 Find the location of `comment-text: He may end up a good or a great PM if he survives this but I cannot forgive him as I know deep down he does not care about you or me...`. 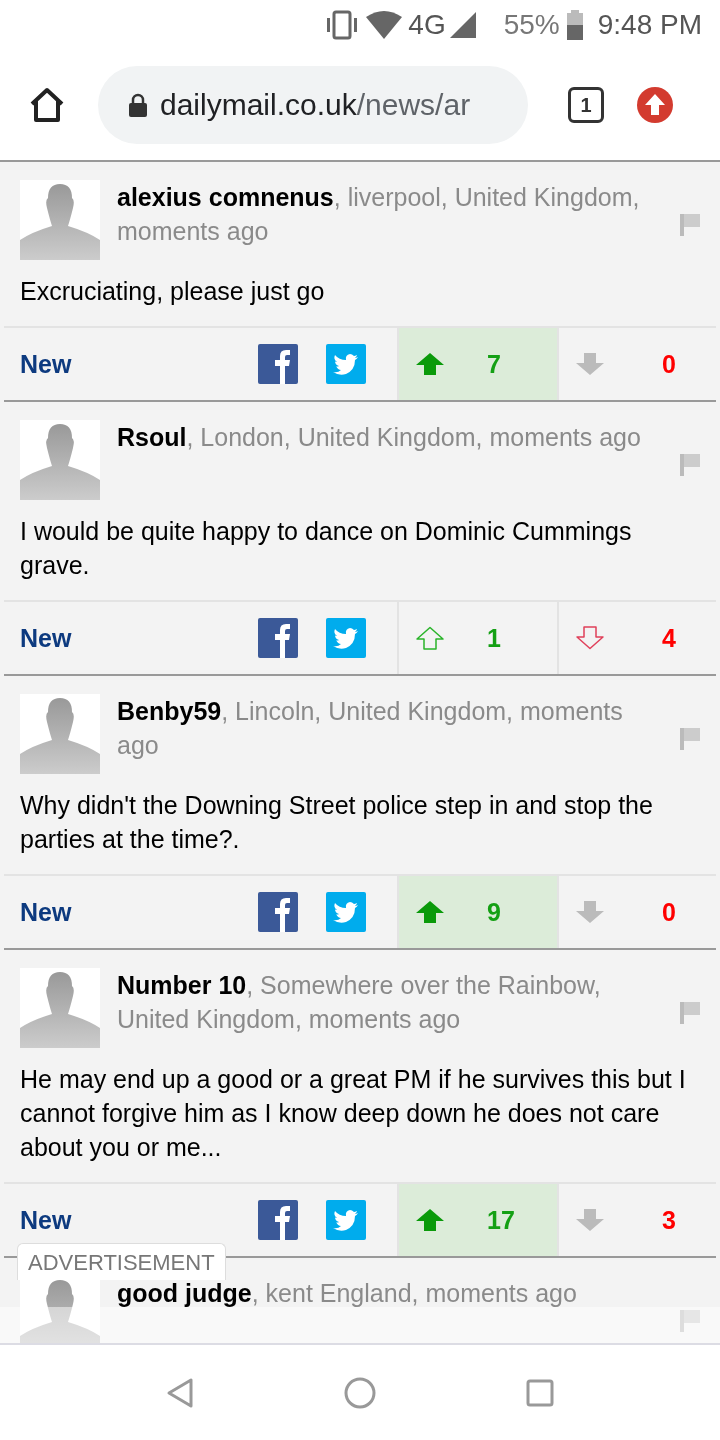

comment-text: He may end up a good or a great PM if he survives this but I cannot forgive him as I know deep down he does not care about you or me... is located at coordinates (353, 1113).